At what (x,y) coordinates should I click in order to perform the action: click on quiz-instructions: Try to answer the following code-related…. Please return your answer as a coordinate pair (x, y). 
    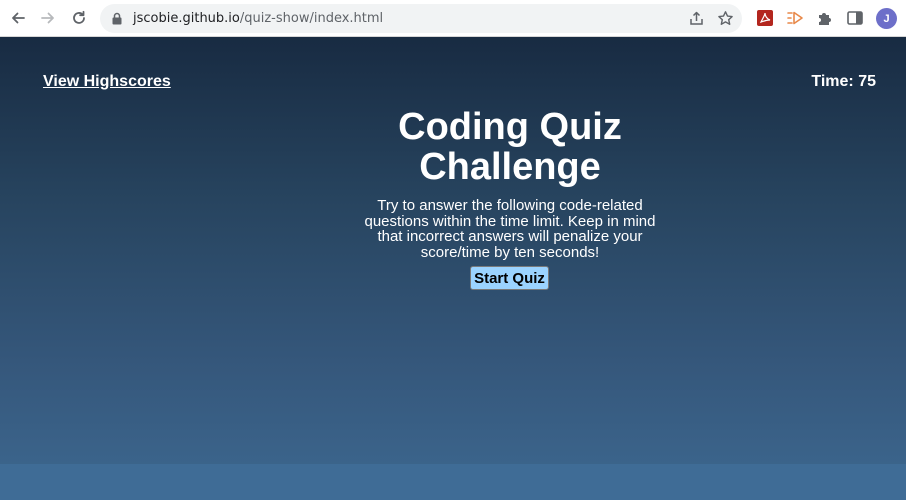
    Looking at the image, I should click on (510, 229).